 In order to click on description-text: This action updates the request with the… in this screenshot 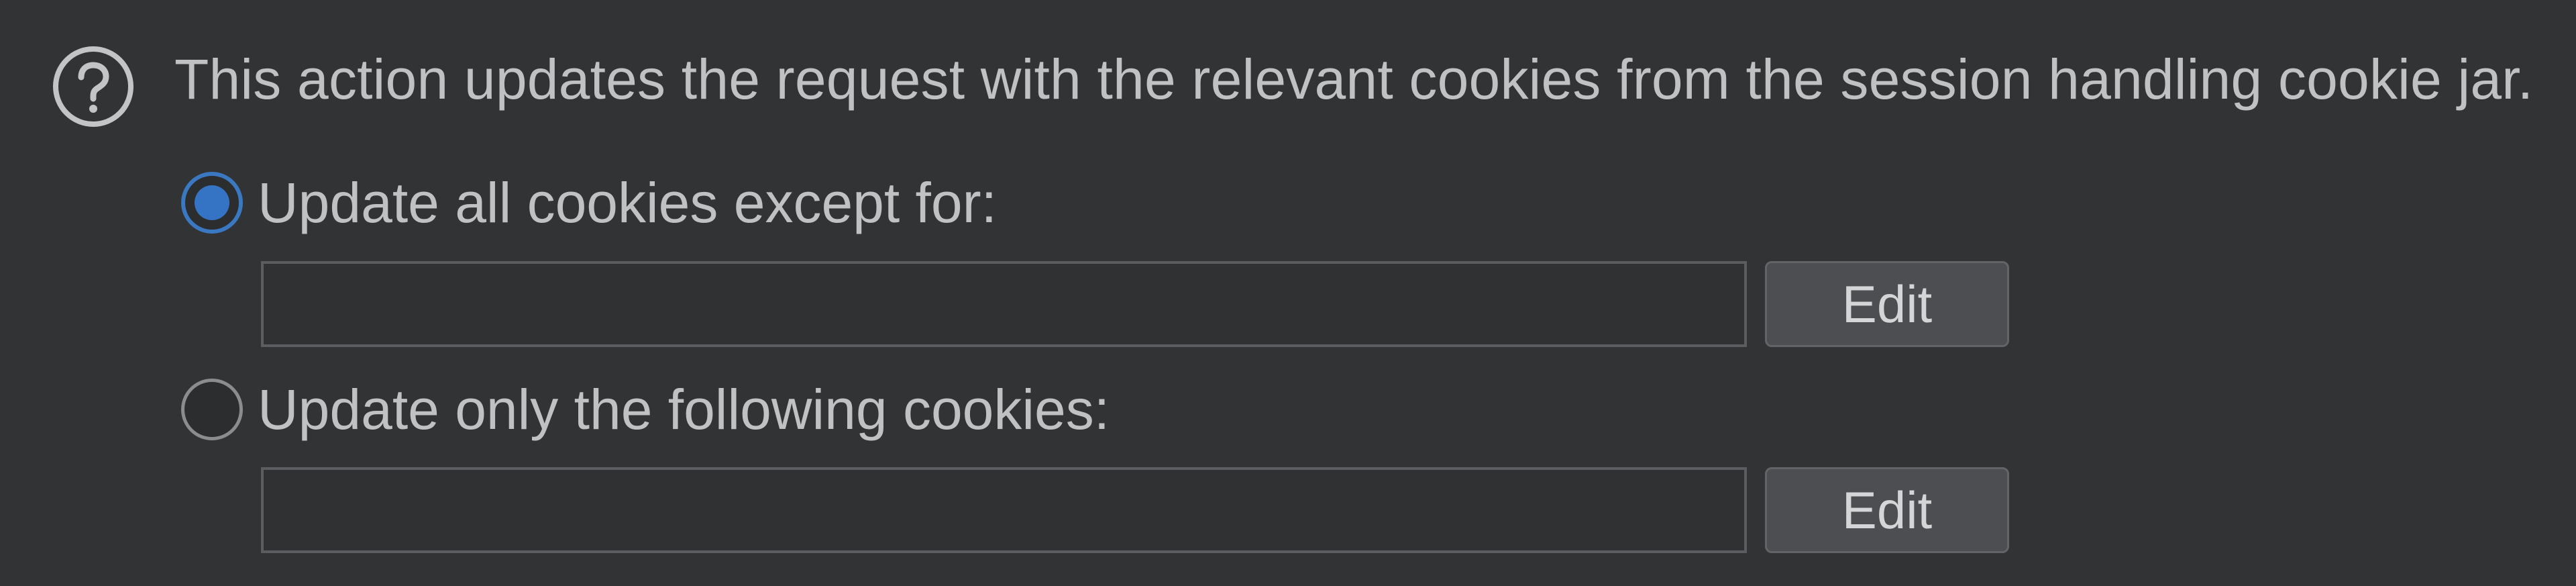, I will do `click(1354, 79)`.